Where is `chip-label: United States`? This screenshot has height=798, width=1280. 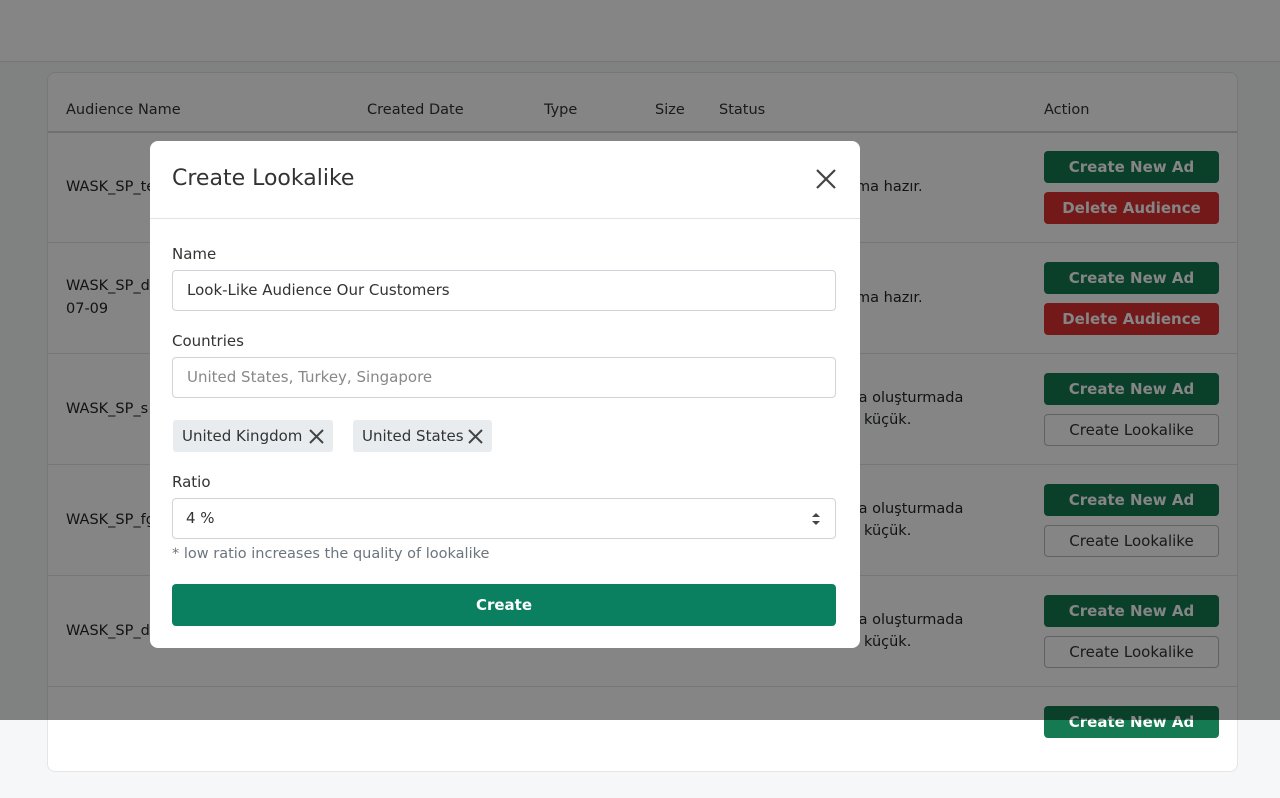 chip-label: United States is located at coordinates (413, 436).